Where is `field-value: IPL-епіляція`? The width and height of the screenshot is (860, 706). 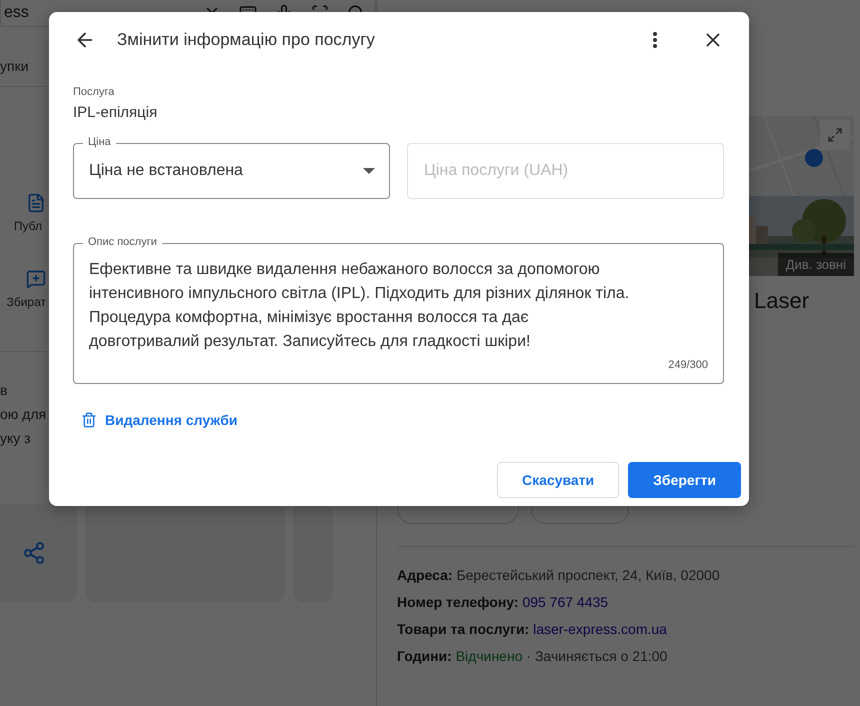 field-value: IPL-епіляція is located at coordinates (115, 112).